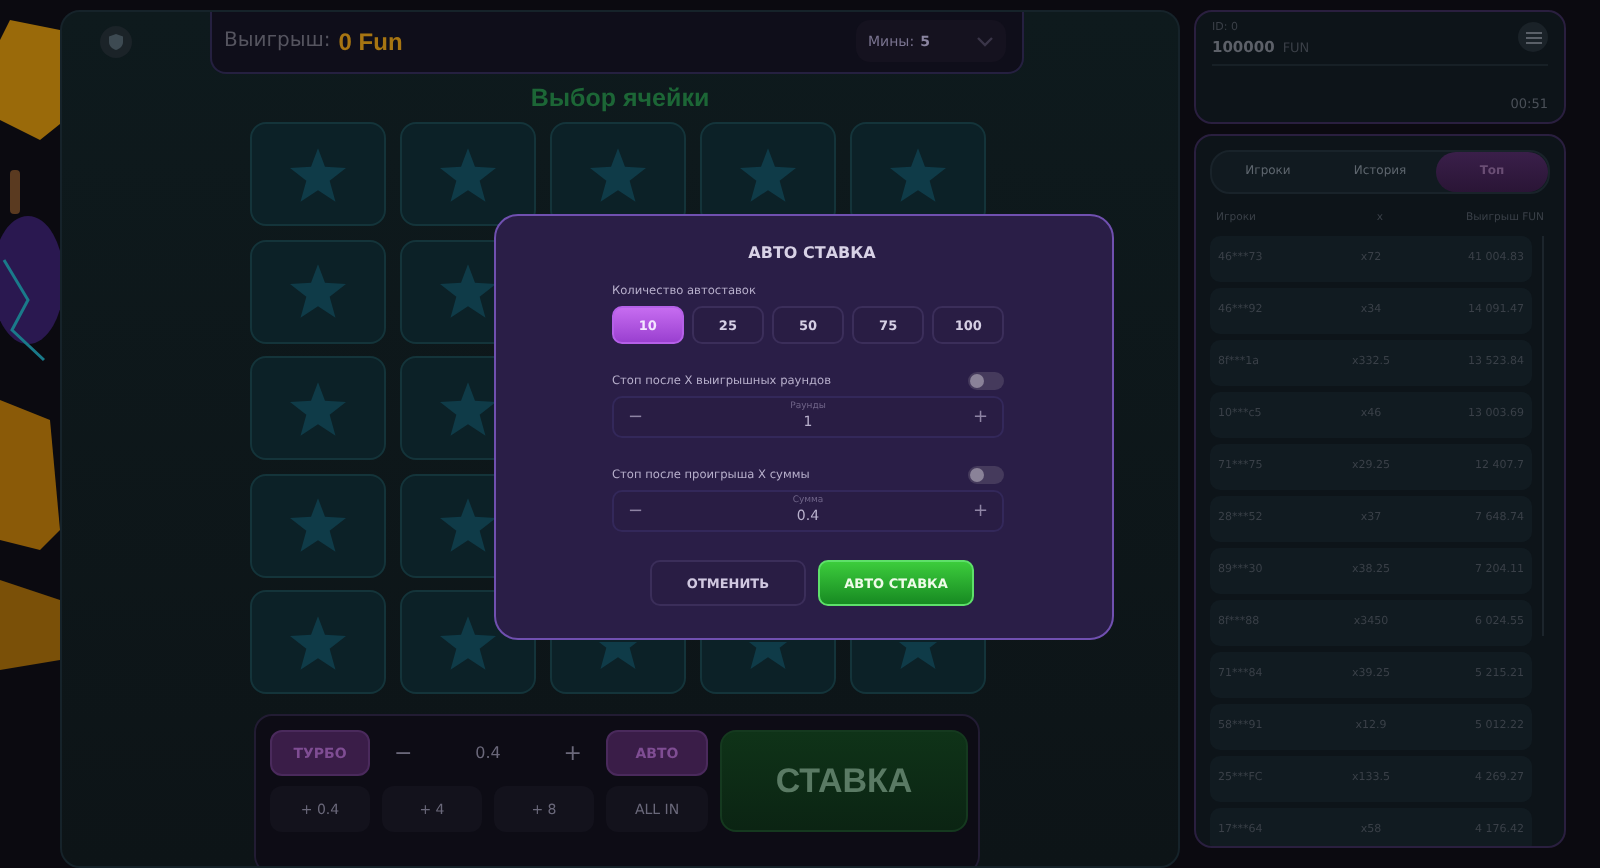  I want to click on shield-icon, so click(116, 42).